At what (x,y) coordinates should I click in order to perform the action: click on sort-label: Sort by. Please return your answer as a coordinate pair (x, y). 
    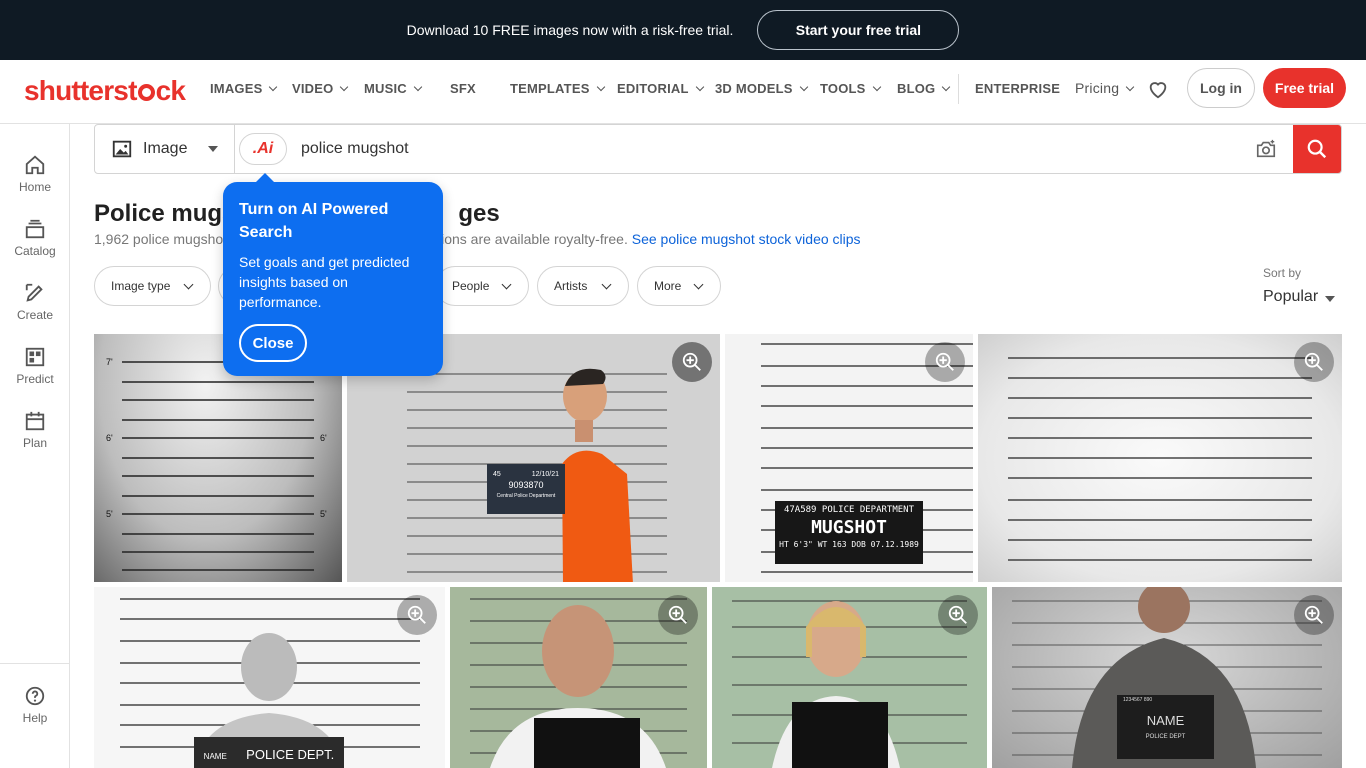
    Looking at the image, I should click on (1282, 273).